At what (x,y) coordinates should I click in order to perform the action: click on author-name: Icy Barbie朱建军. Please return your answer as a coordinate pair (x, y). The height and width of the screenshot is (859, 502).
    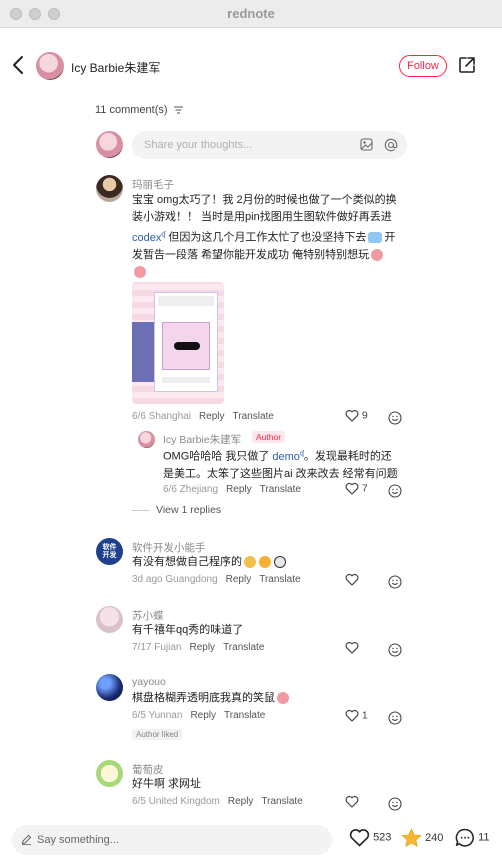
    Looking at the image, I should click on (115, 67).